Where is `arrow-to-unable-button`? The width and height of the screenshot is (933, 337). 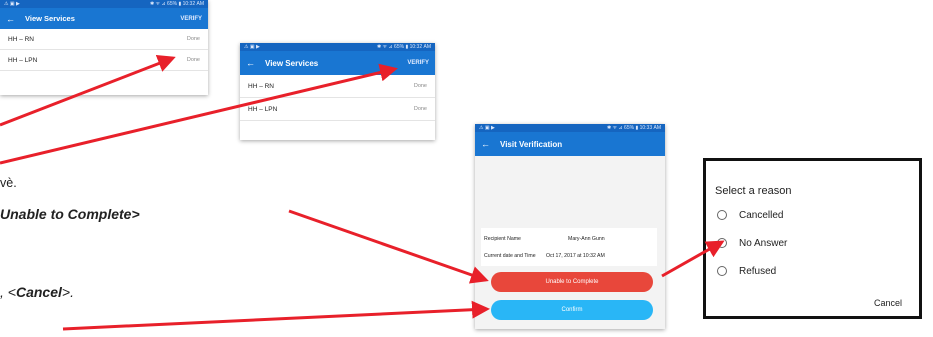
arrow-to-unable-button is located at coordinates (388, 246).